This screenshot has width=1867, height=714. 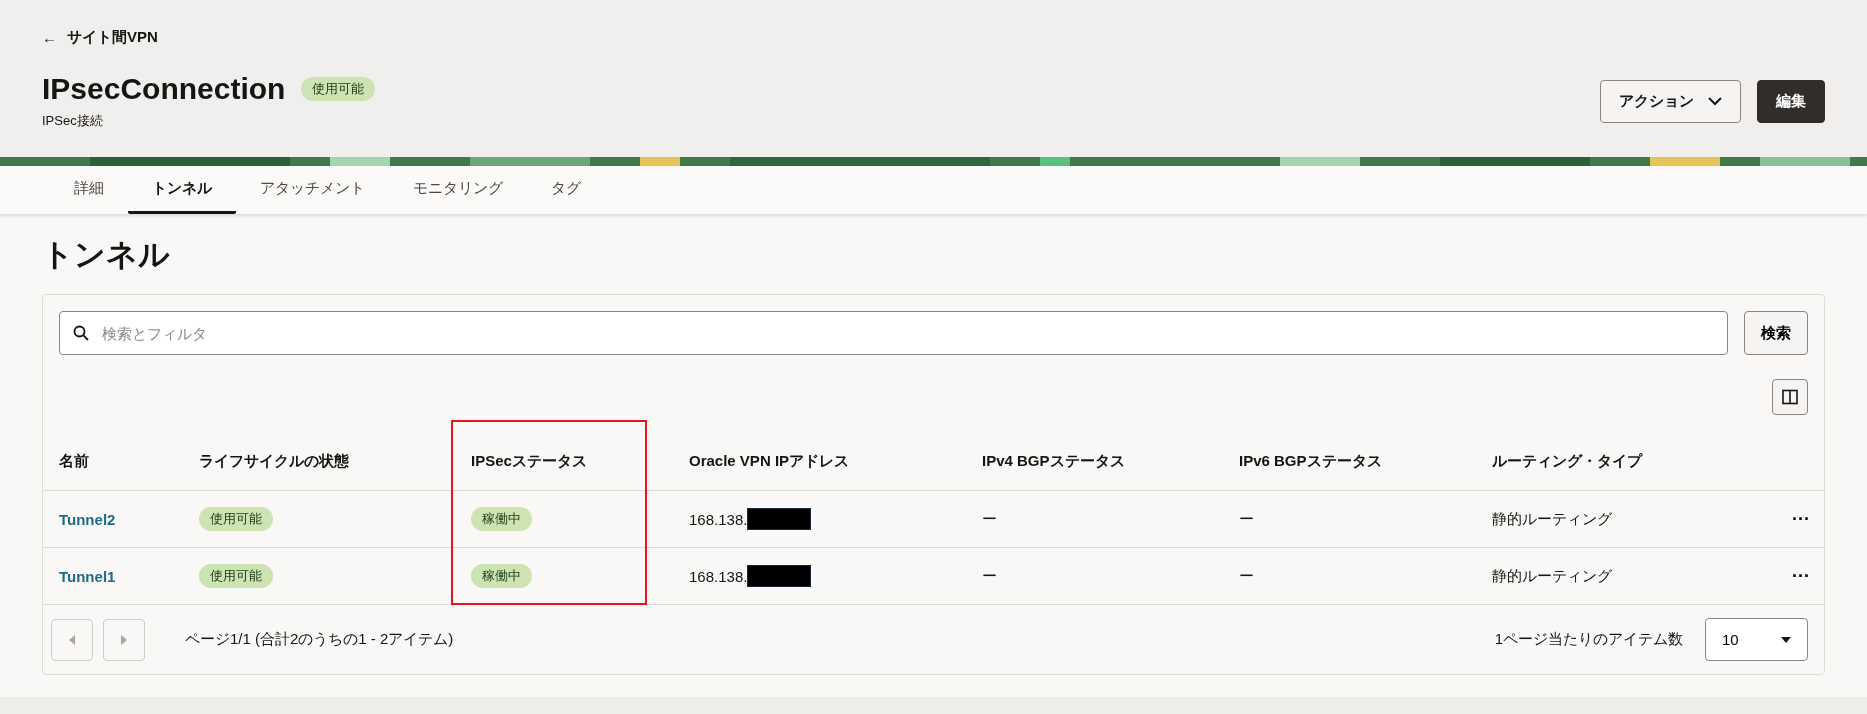 What do you see at coordinates (1567, 461) in the screenshot?
I see `column-header: ルーティング・タイプ` at bounding box center [1567, 461].